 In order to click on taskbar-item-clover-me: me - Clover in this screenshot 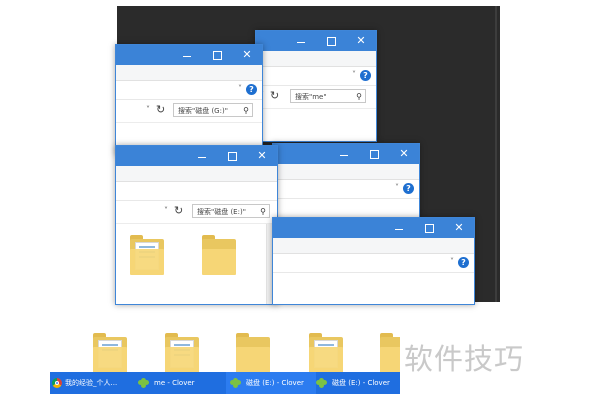, I will do `click(181, 383)`.